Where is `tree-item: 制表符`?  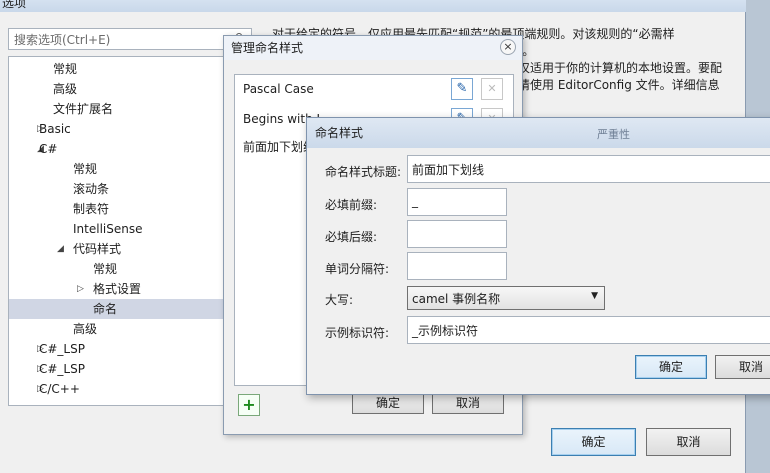
tree-item: 制表符 is located at coordinates (130, 209).